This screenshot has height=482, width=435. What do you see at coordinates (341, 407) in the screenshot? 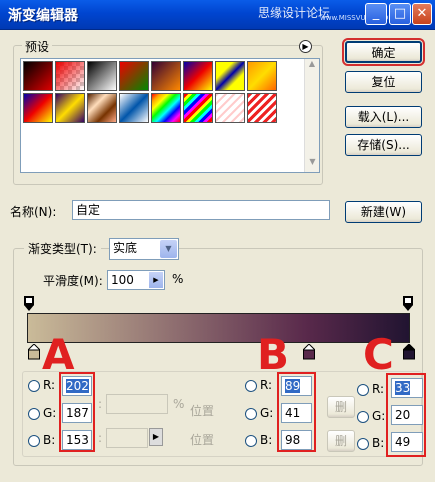
I see `delete-button-1: 删` at bounding box center [341, 407].